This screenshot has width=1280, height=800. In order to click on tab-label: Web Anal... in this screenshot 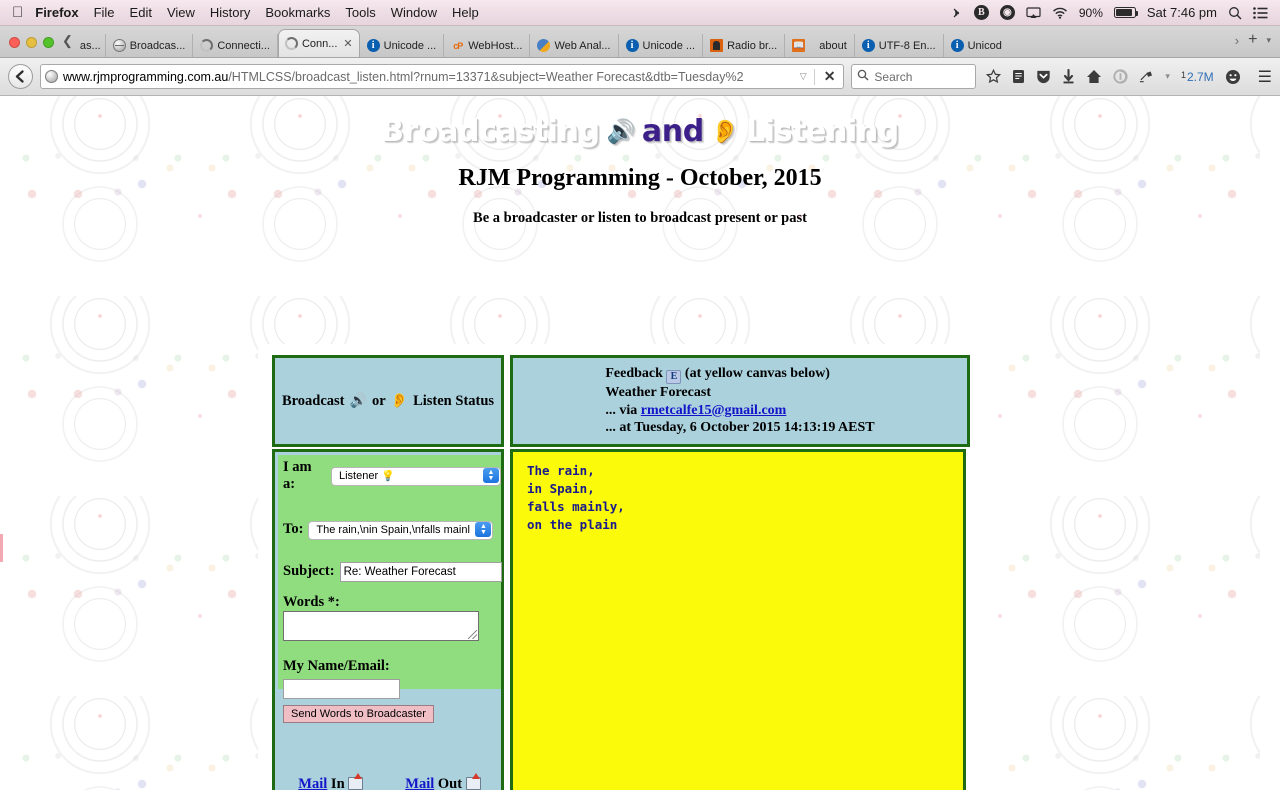, I will do `click(582, 45)`.